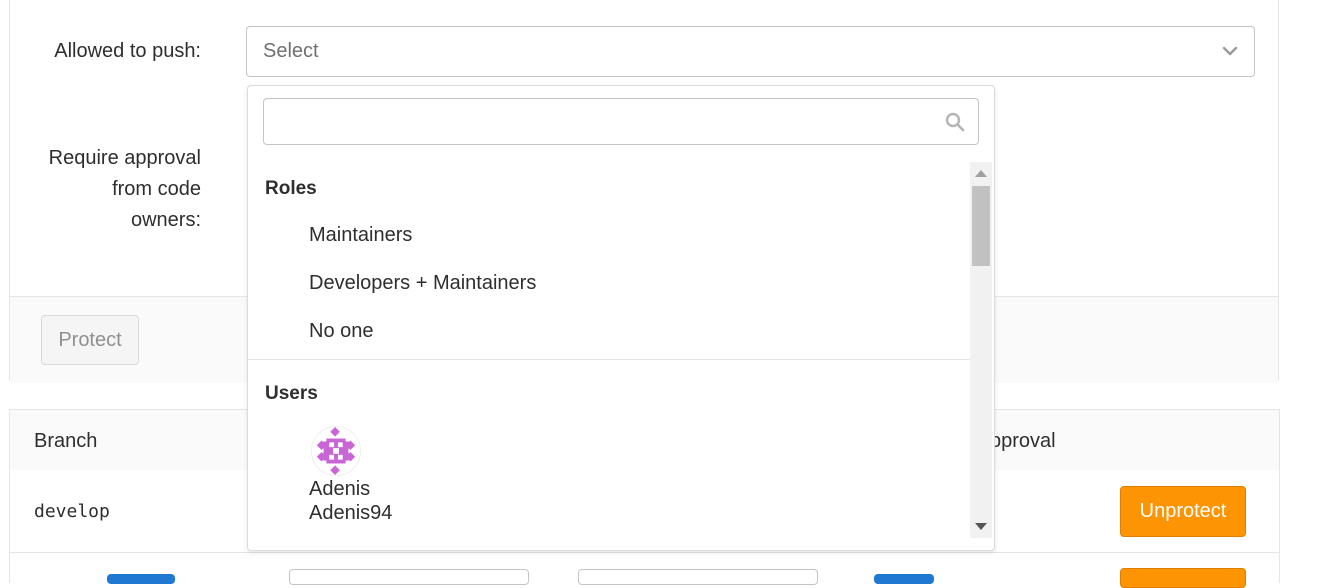 The height and width of the screenshot is (588, 1336). Describe the element at coordinates (422, 283) in the screenshot. I see `dropdown-item-developers-maintainers: Developers + Maintainers` at that location.